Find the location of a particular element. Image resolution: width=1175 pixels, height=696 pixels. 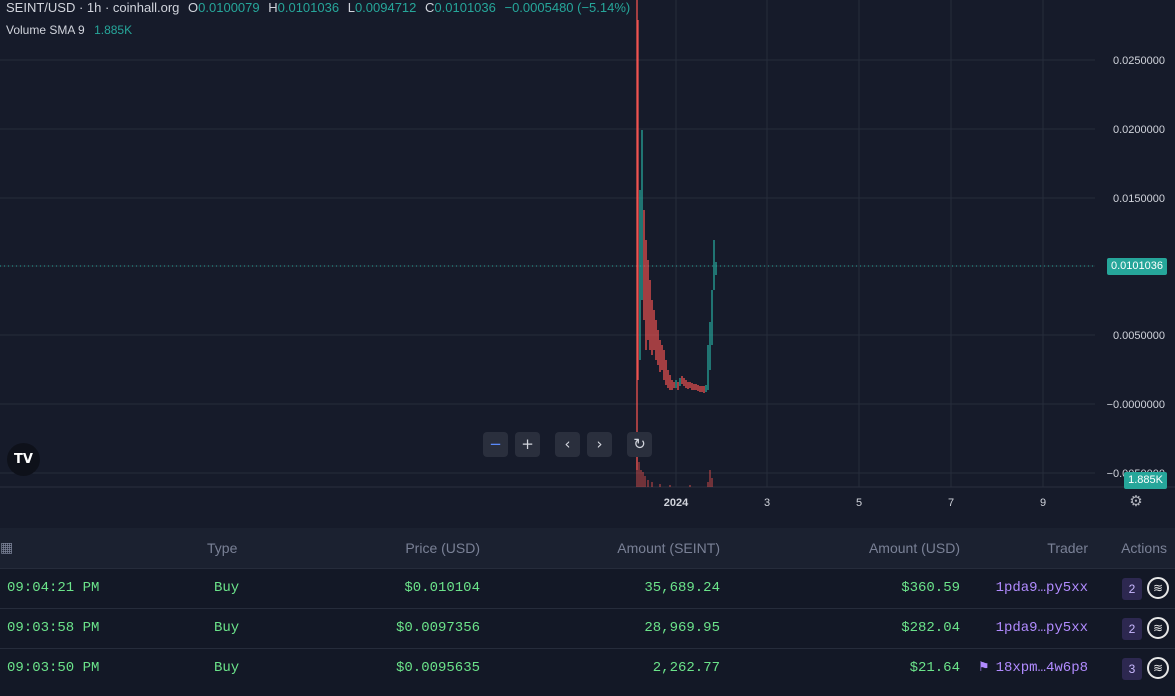

volume-tag: 1.885K is located at coordinates (1145, 480).